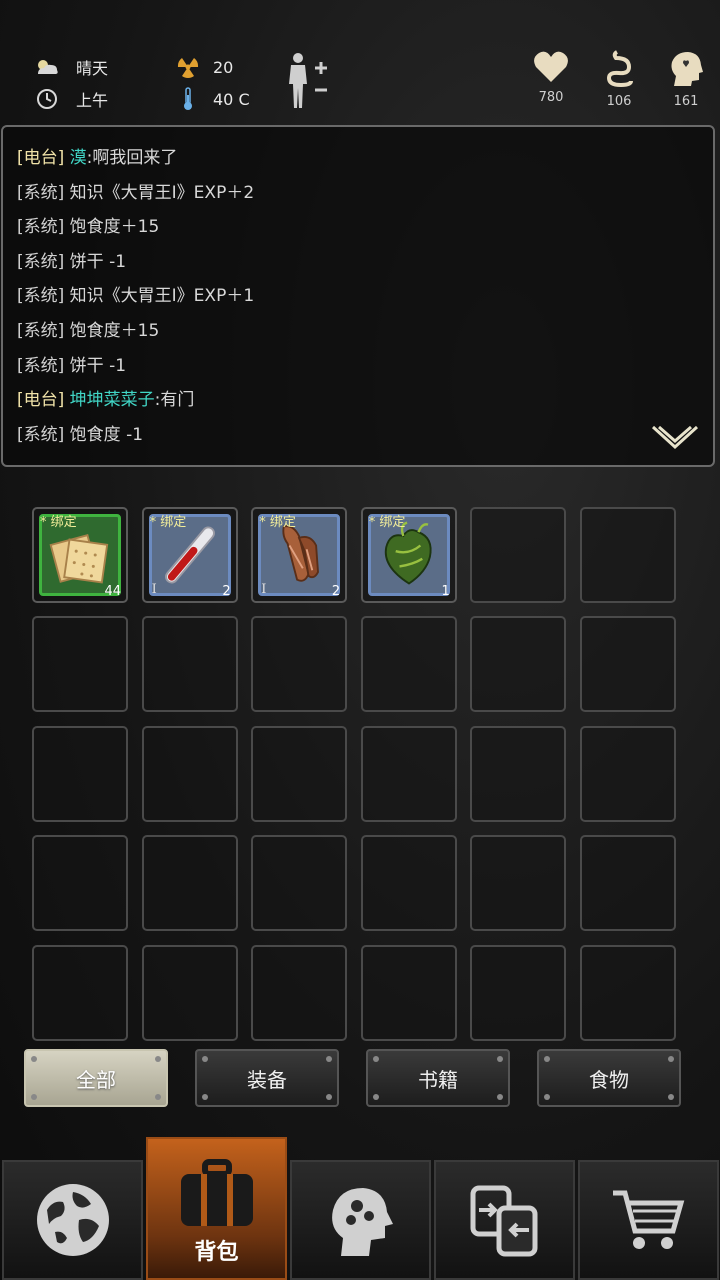  What do you see at coordinates (226, 591) in the screenshot?
I see `item-count: 2` at bounding box center [226, 591].